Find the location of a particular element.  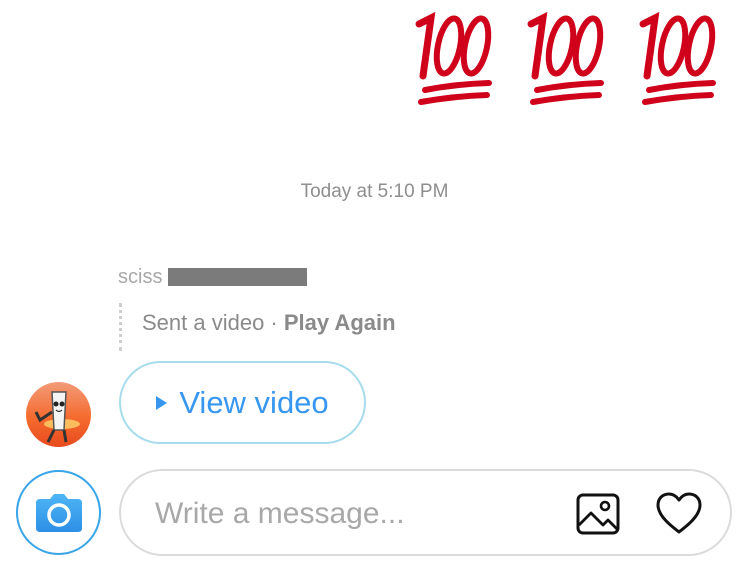

view-video-label: View video is located at coordinates (254, 402).